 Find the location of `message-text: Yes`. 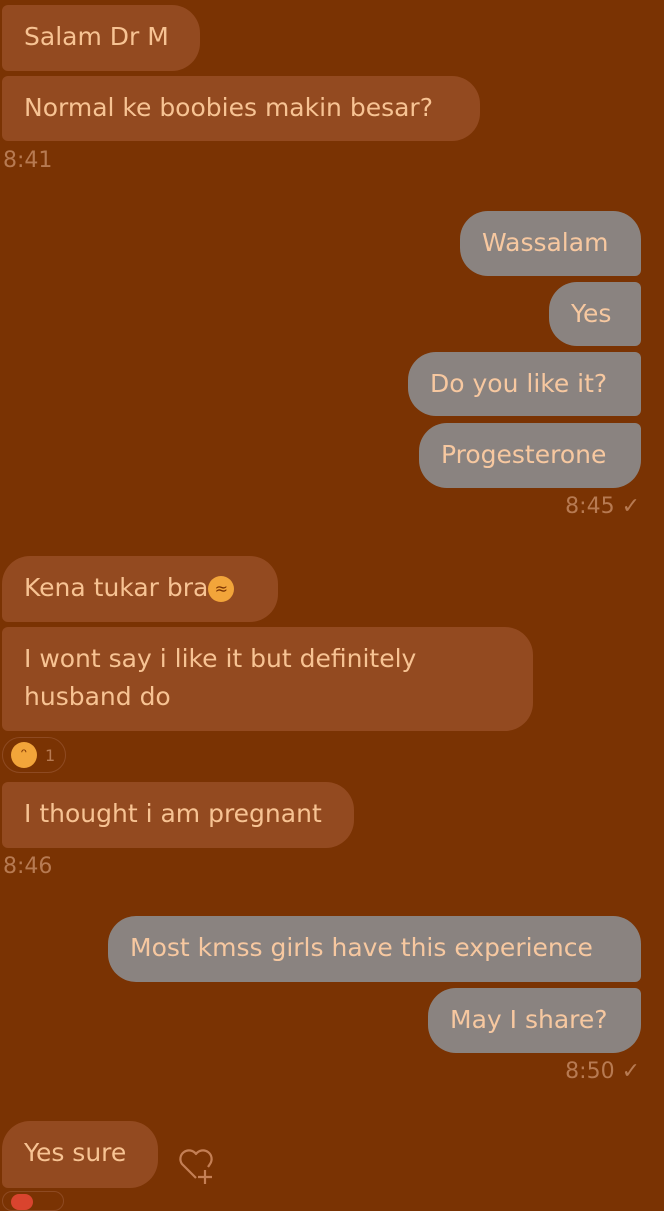

message-text: Yes is located at coordinates (591, 313).